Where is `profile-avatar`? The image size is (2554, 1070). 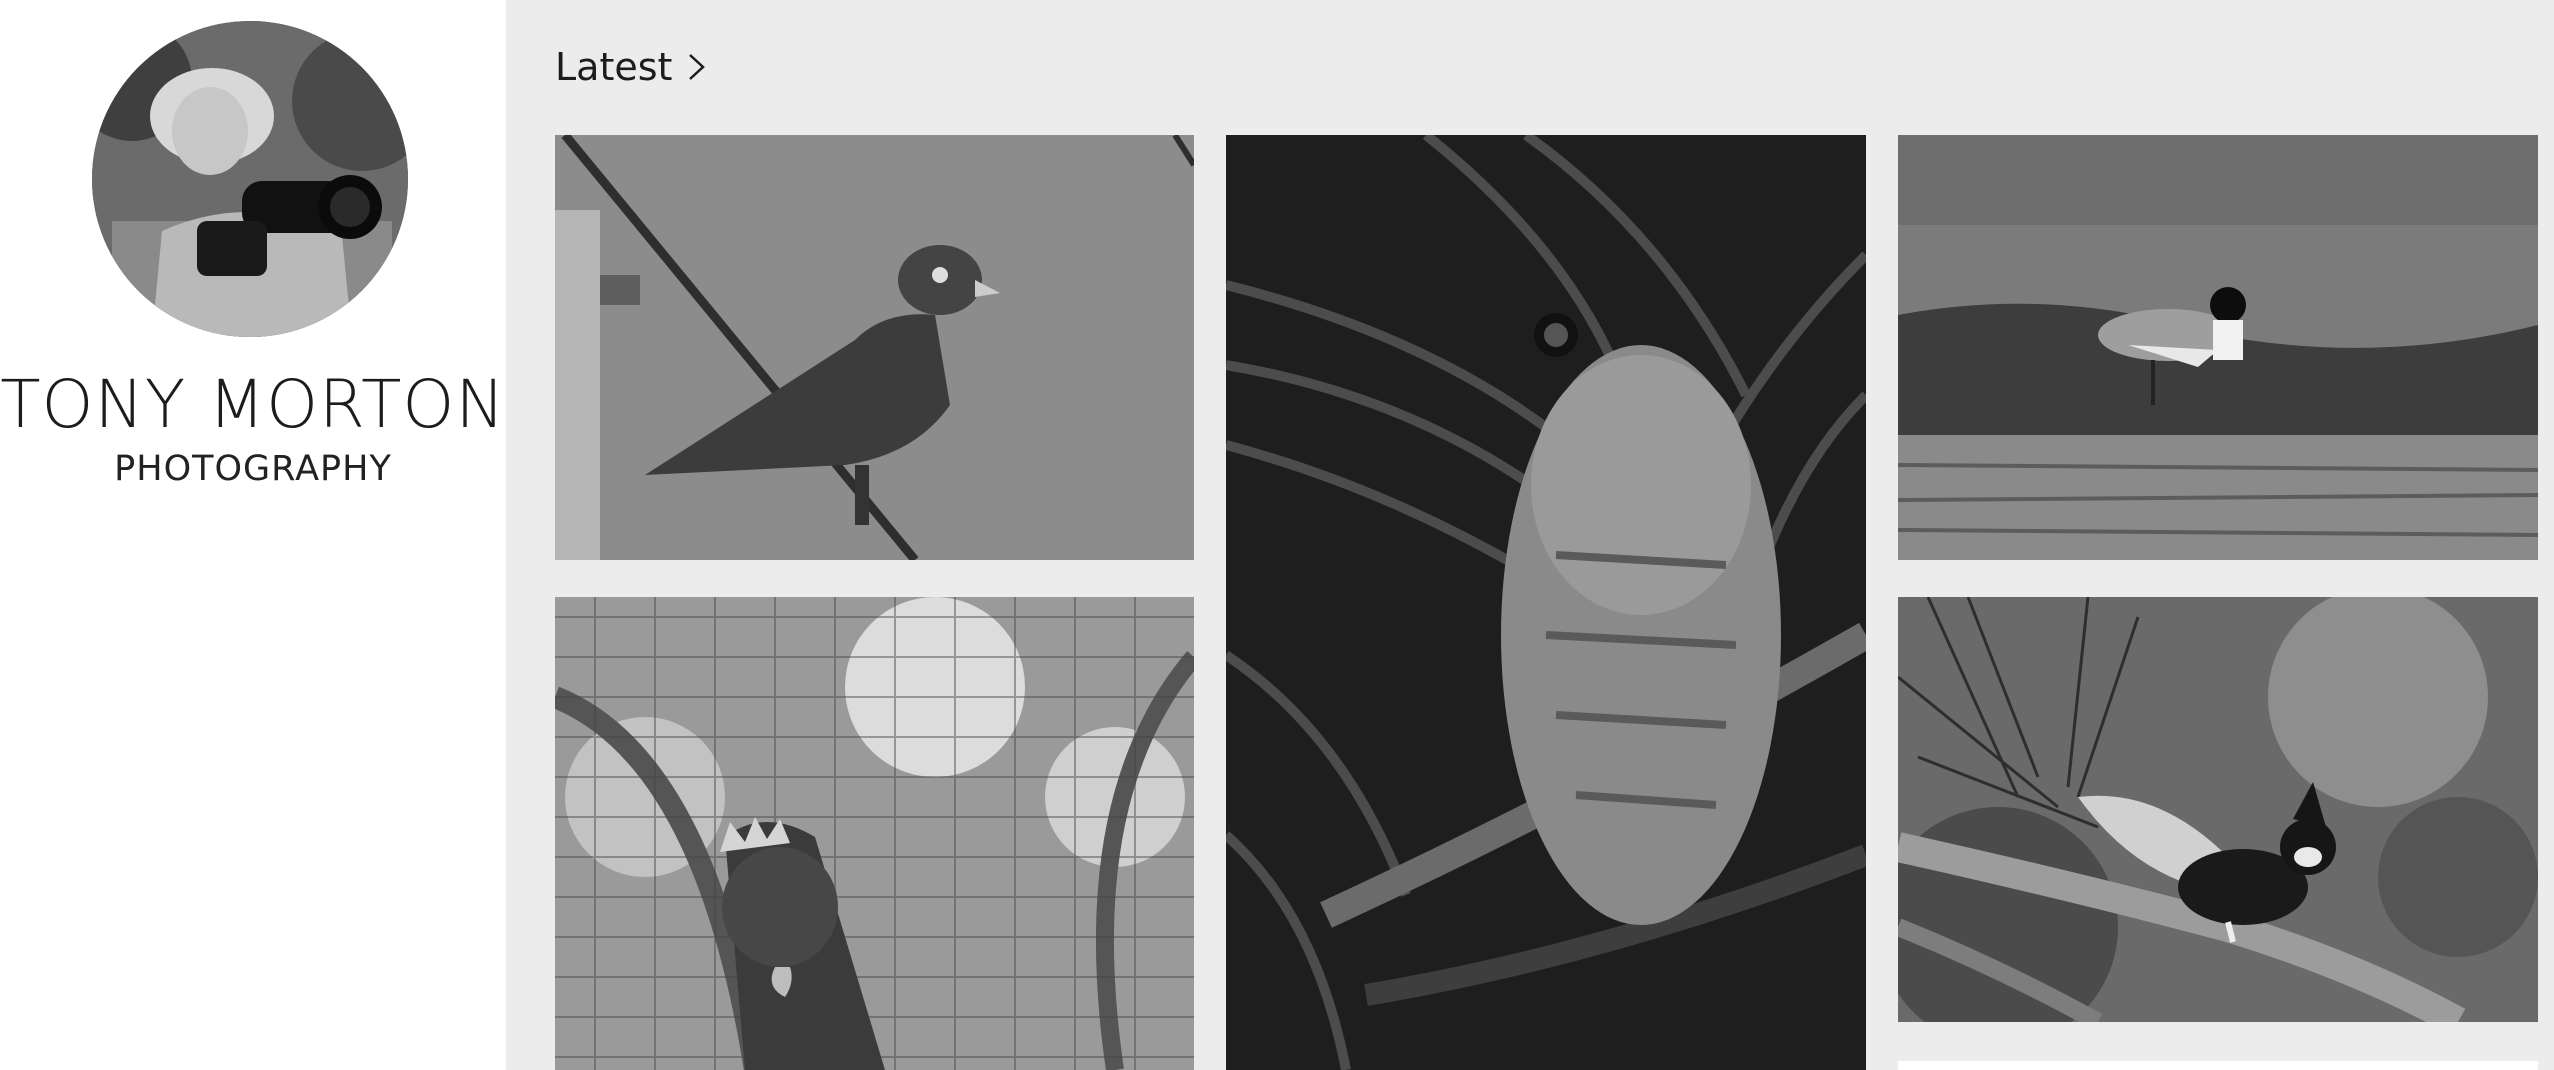
profile-avatar is located at coordinates (250, 179).